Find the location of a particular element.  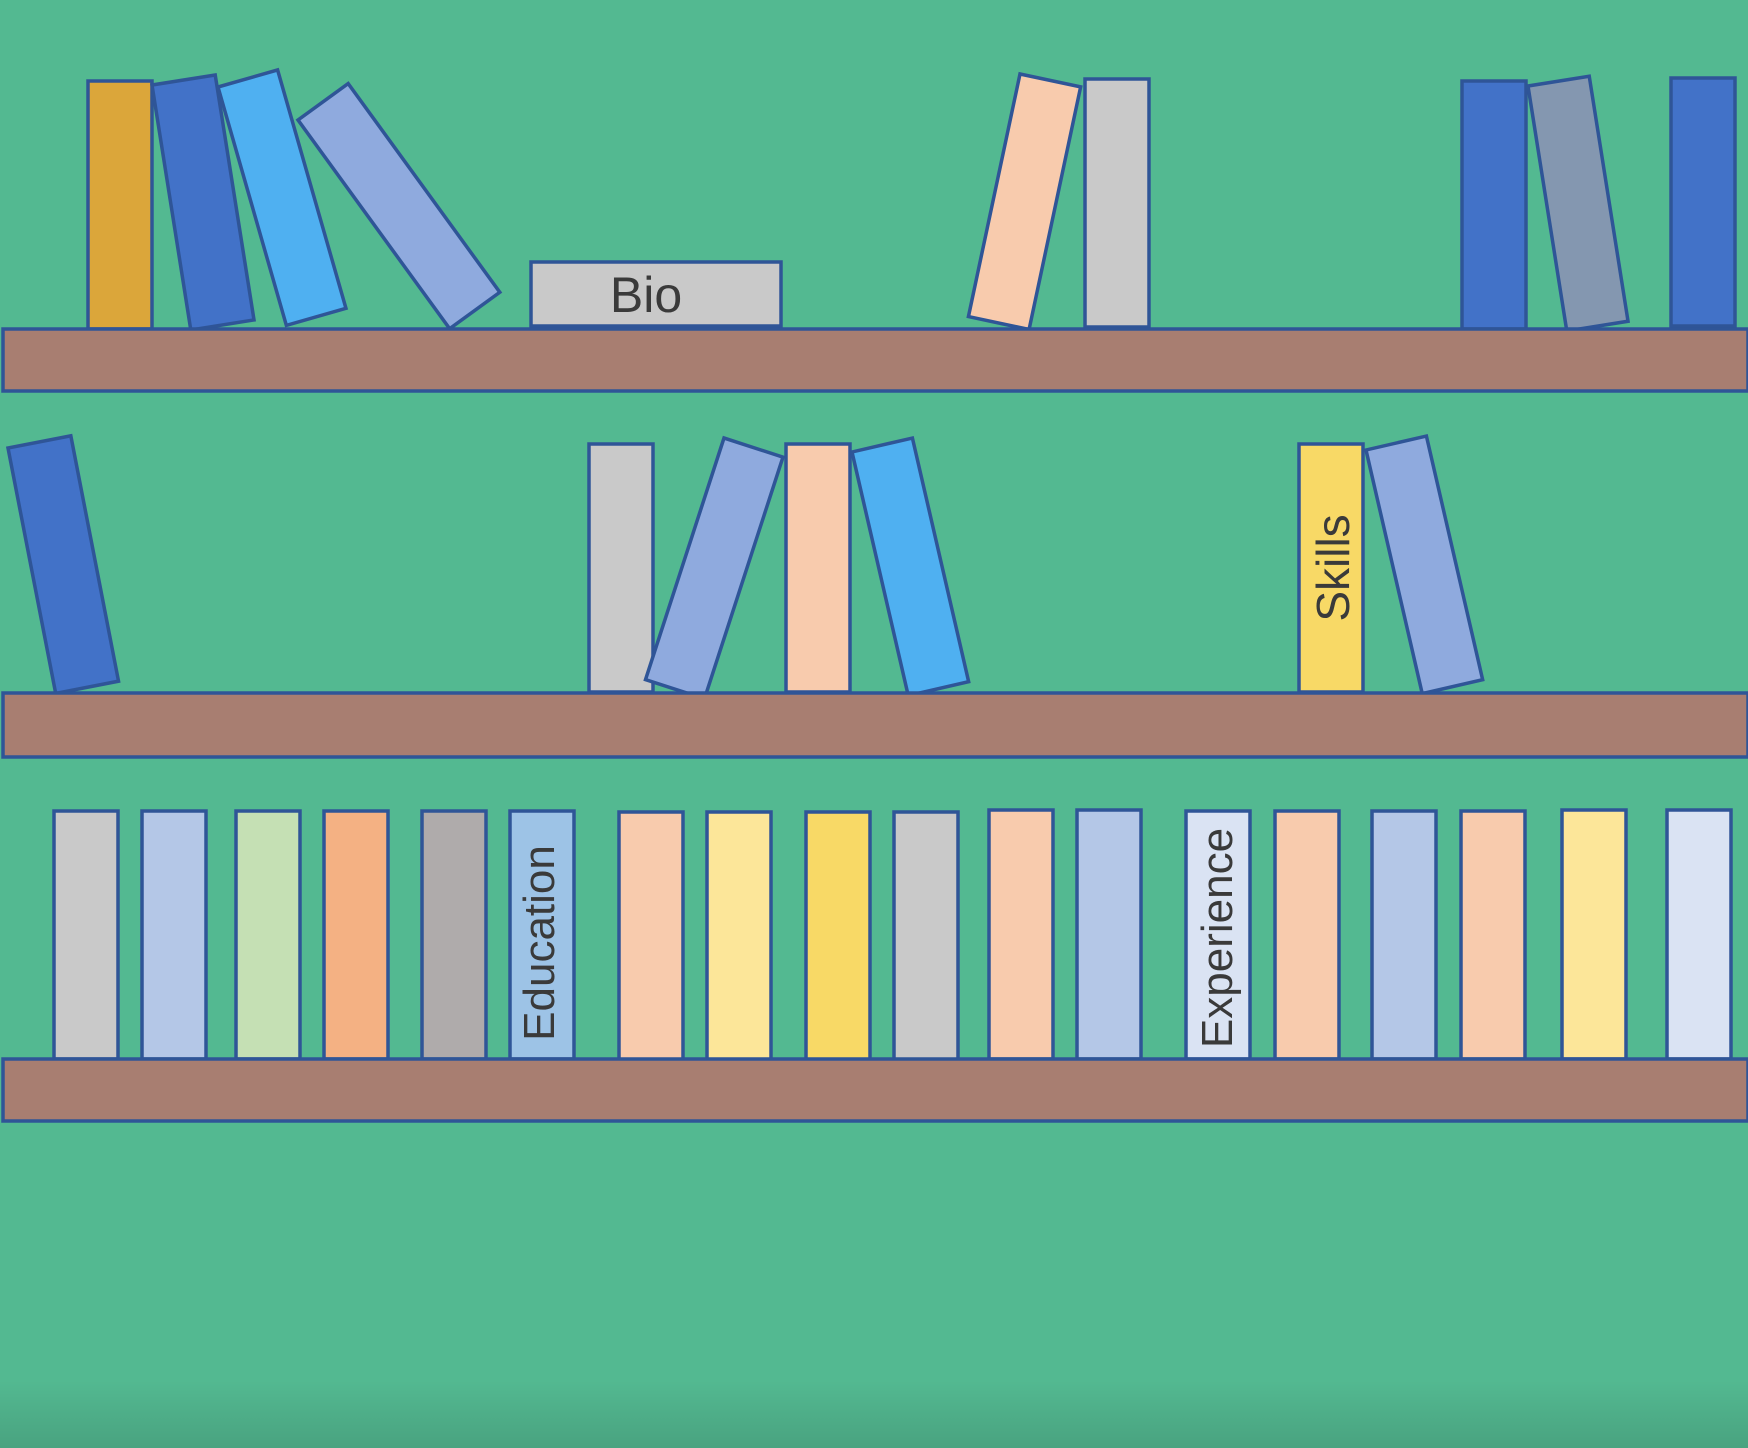

skills-book-cover is located at coordinates (1331, 568).